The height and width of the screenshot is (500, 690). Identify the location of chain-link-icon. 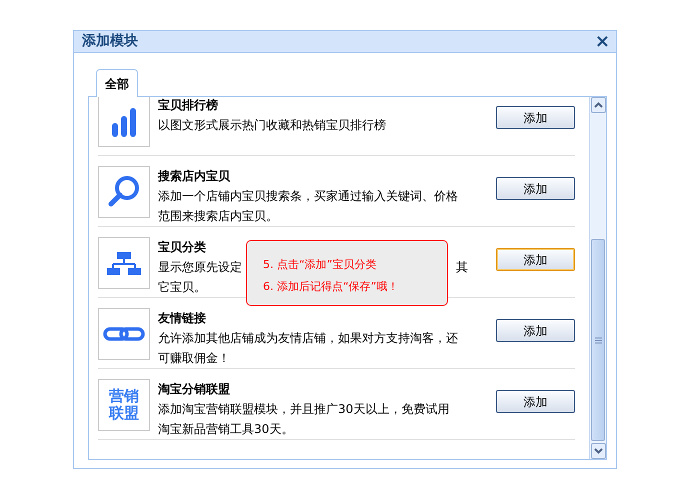
(124, 334).